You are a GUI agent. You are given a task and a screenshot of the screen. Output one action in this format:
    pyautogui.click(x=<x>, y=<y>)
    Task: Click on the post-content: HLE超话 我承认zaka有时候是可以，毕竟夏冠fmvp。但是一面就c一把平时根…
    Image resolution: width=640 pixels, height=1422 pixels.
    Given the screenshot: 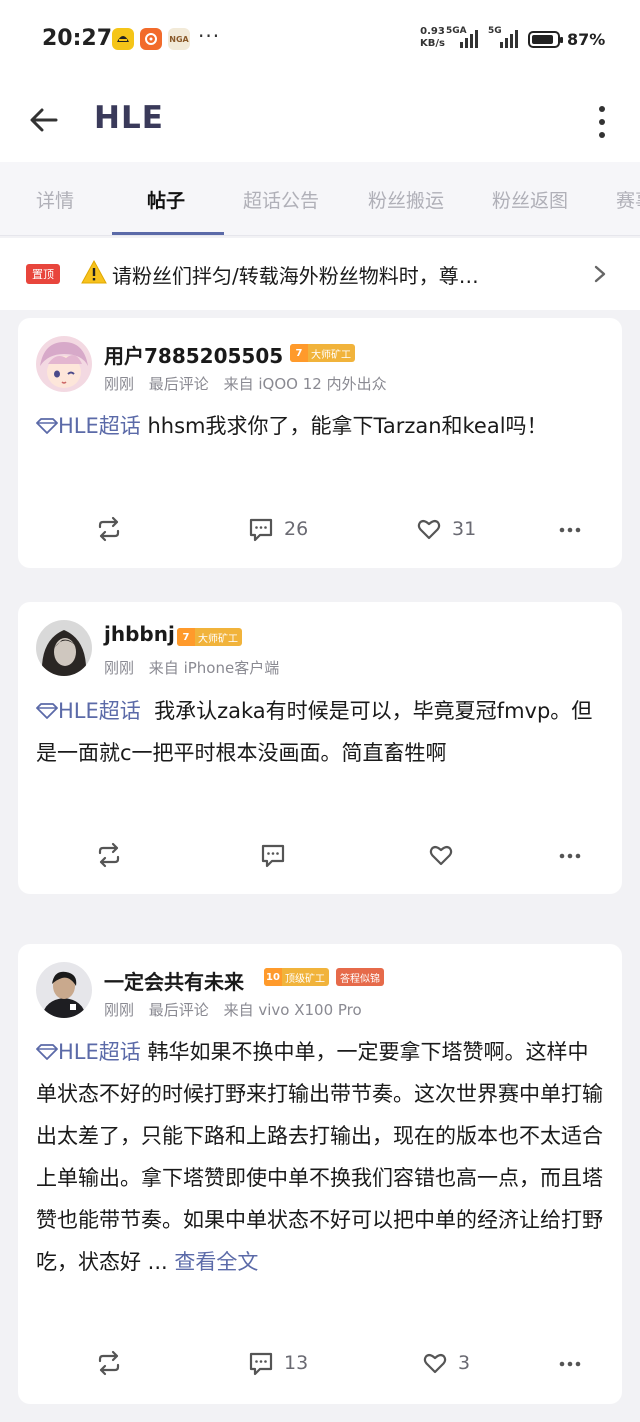 What is the action you would take?
    pyautogui.click(x=322, y=732)
    